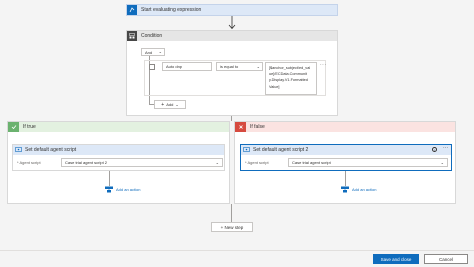 This screenshot has height=267, width=474. Describe the element at coordinates (311, 162) in the screenshot. I see `false-agent-script-value: Case trial agent script` at that location.